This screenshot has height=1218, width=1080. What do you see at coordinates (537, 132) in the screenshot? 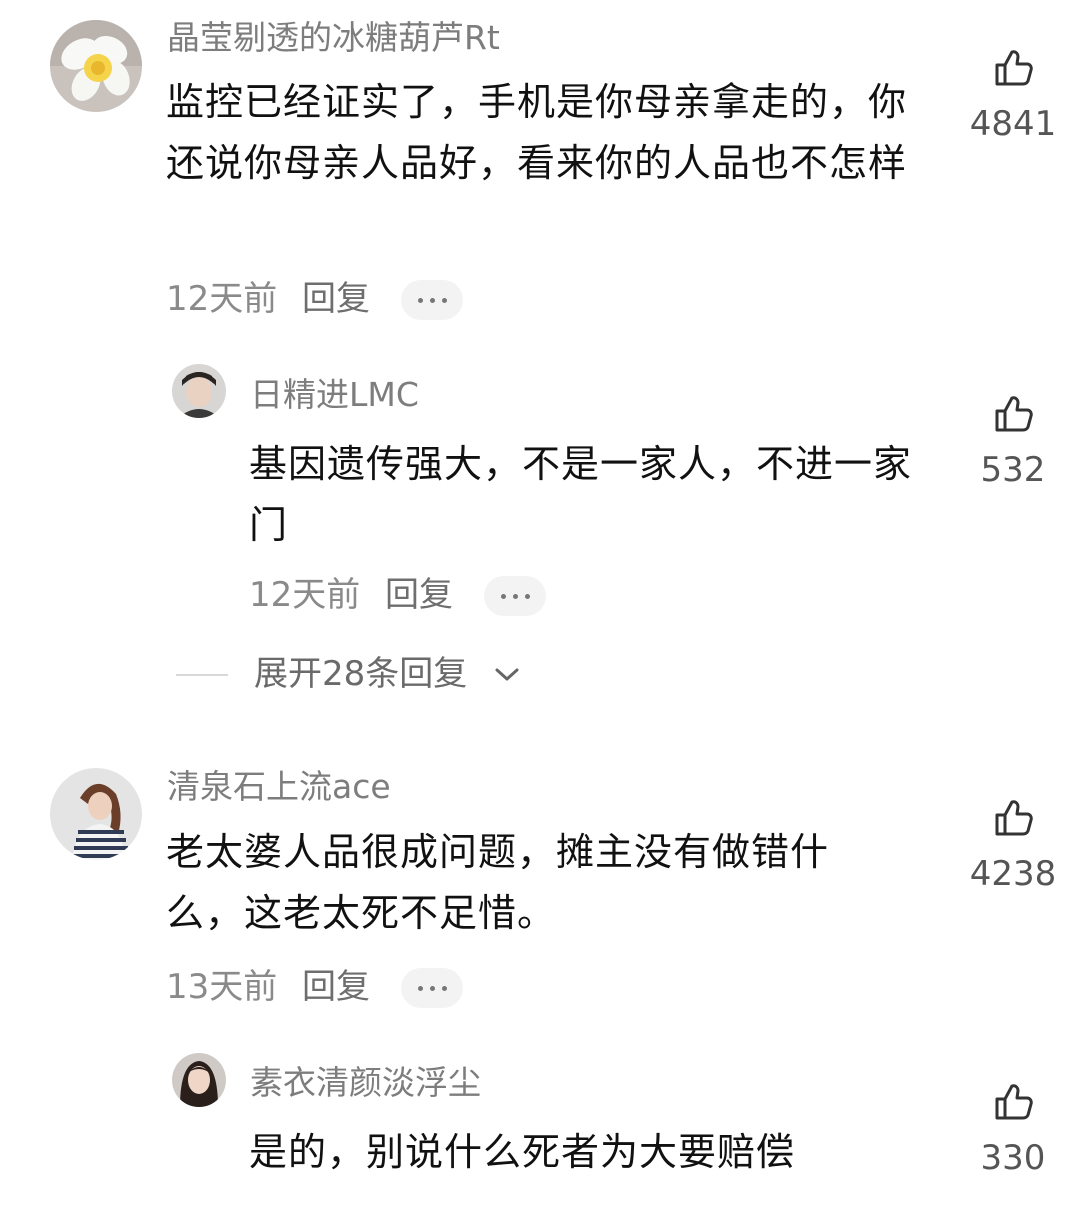
I see `comment-text: 监控已经证实了，手机是你母亲拿走的，你还说你母亲人品好，看来你的人品也不怎样` at bounding box center [537, 132].